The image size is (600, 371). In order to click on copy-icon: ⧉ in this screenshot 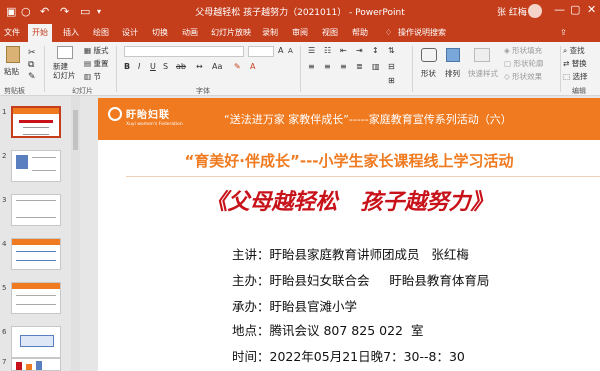, I will do `click(31, 65)`.